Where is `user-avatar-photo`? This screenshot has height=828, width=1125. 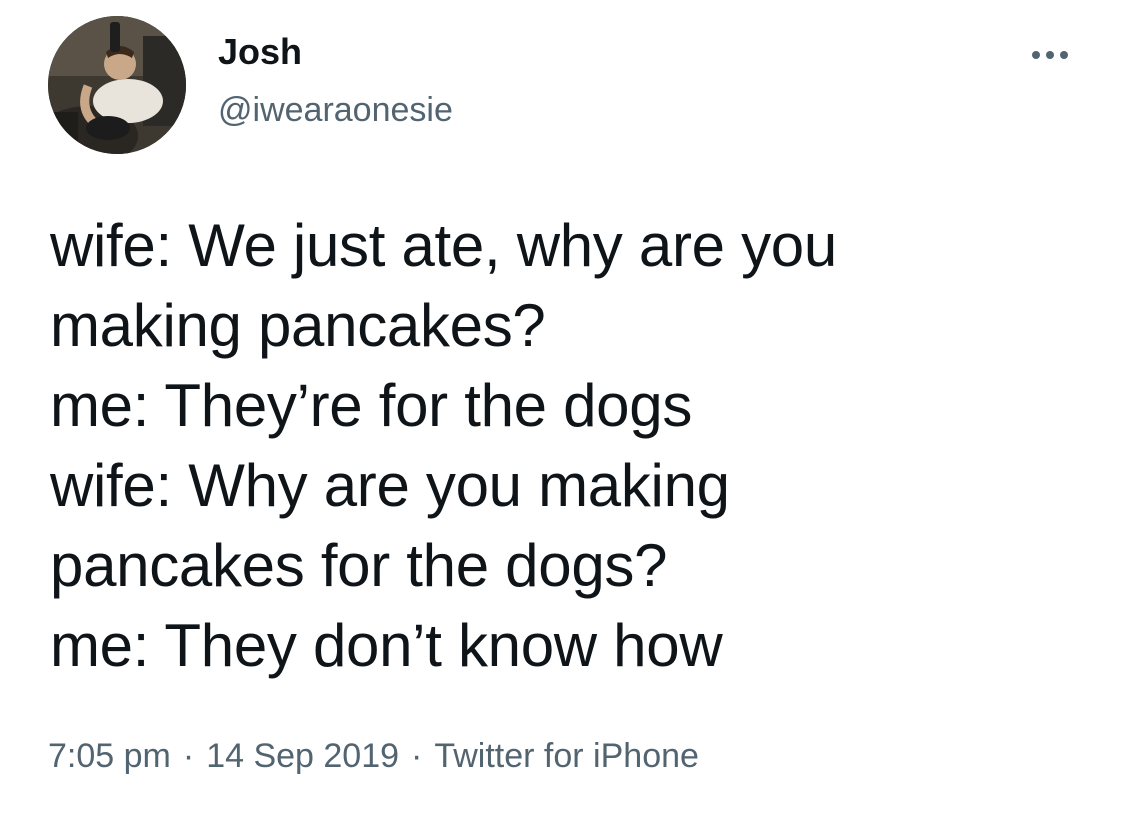
user-avatar-photo is located at coordinates (117, 85).